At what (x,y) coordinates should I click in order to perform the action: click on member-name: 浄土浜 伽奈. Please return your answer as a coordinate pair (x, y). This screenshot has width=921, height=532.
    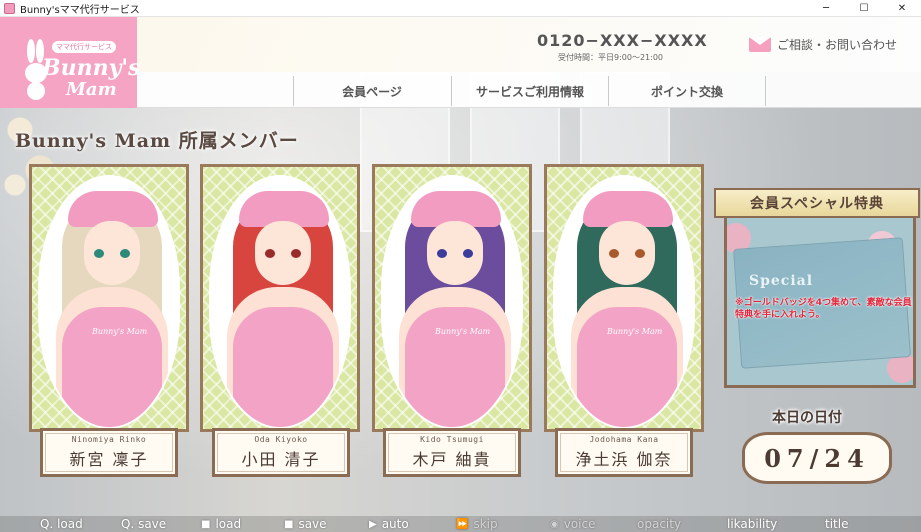
    Looking at the image, I should click on (624, 459).